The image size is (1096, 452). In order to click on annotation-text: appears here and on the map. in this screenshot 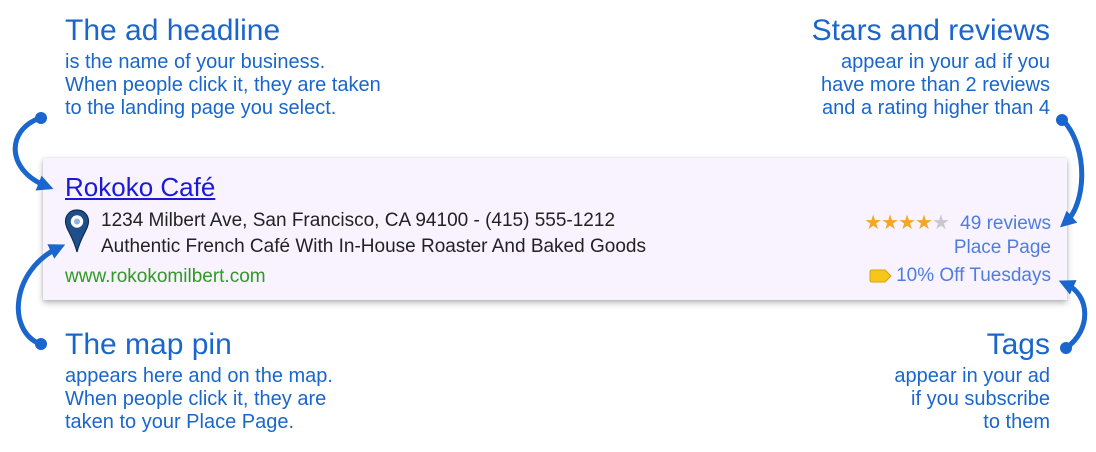, I will do `click(199, 375)`.